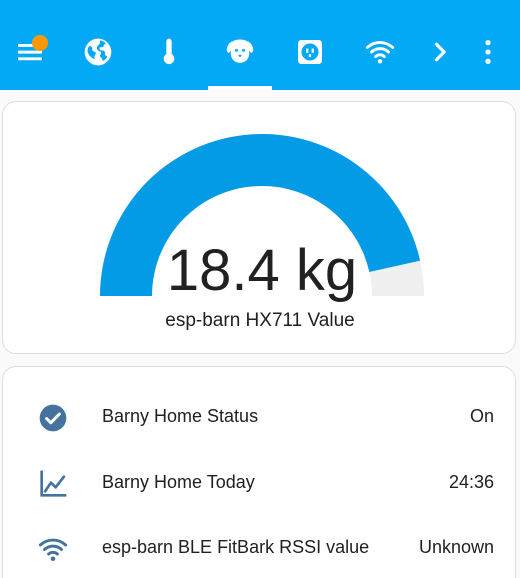  Describe the element at coordinates (260, 320) in the screenshot. I see `gauge-name: esp-barn HX711 Value` at that location.